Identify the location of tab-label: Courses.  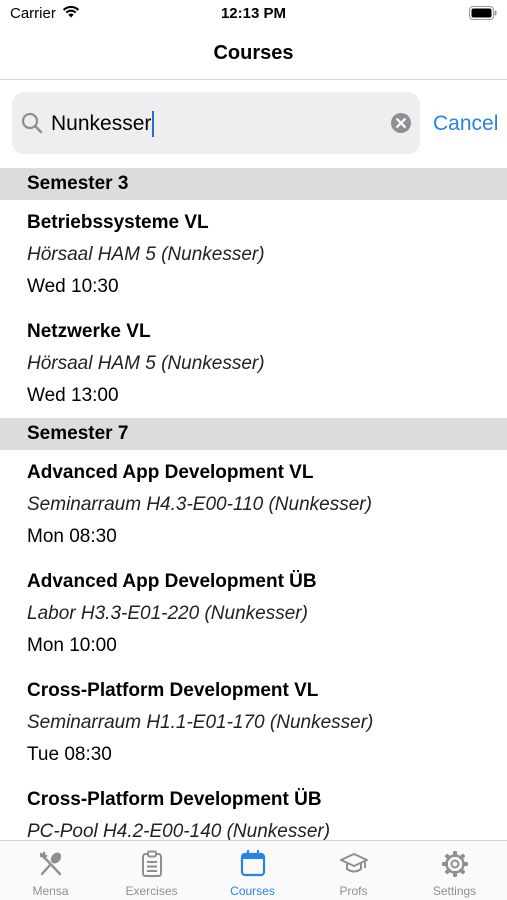
(252, 891).